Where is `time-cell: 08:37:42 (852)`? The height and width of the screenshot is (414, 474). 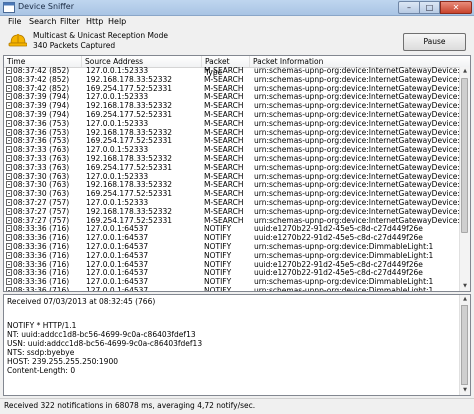 time-cell: 08:37:42 (852) is located at coordinates (44, 80).